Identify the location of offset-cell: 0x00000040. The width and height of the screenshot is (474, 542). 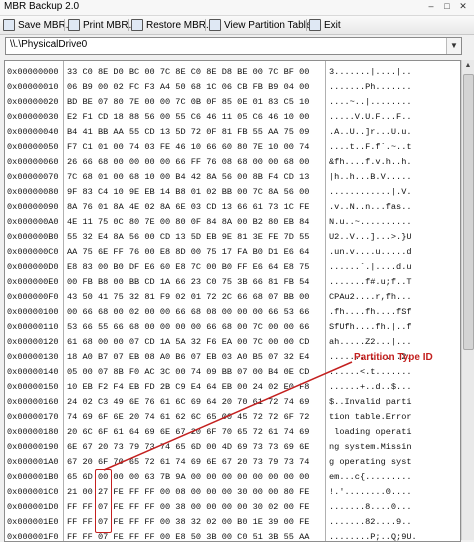
(33, 132).